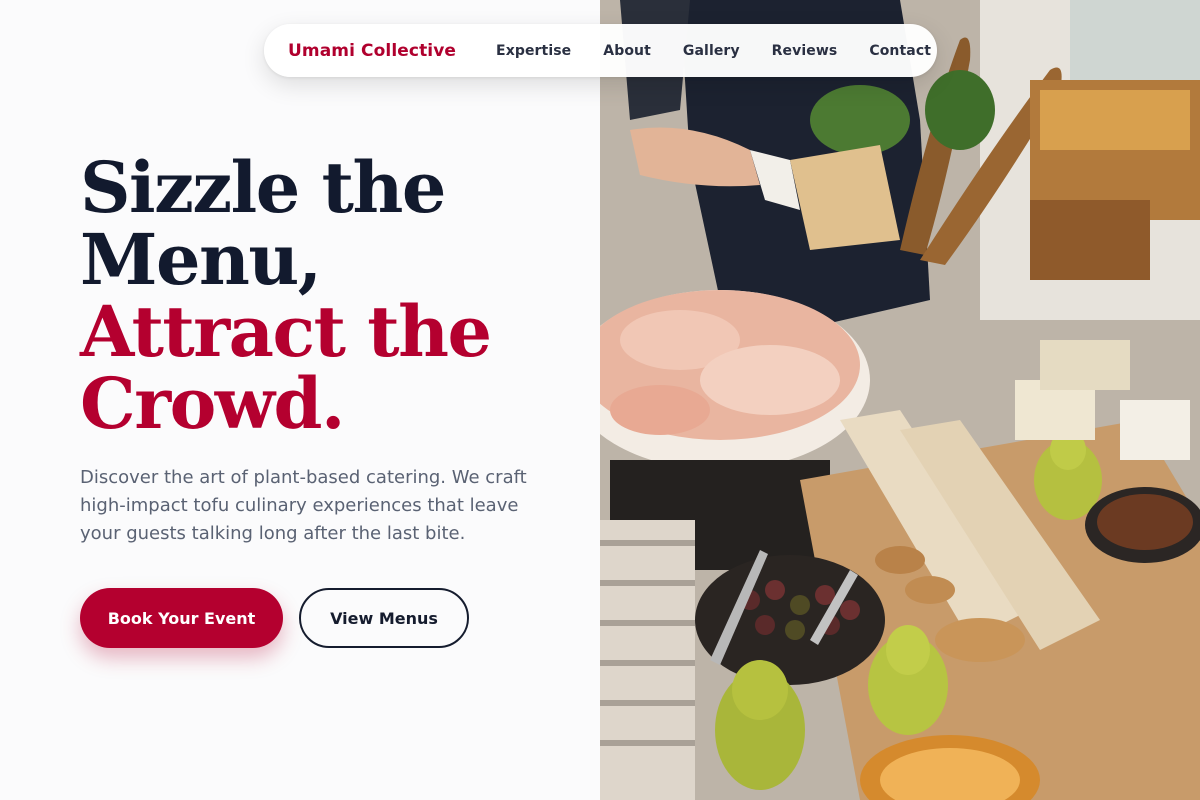 The image size is (1200, 800). Describe the element at coordinates (805, 51) in the screenshot. I see `nav-link-reviews: Reviews` at that location.